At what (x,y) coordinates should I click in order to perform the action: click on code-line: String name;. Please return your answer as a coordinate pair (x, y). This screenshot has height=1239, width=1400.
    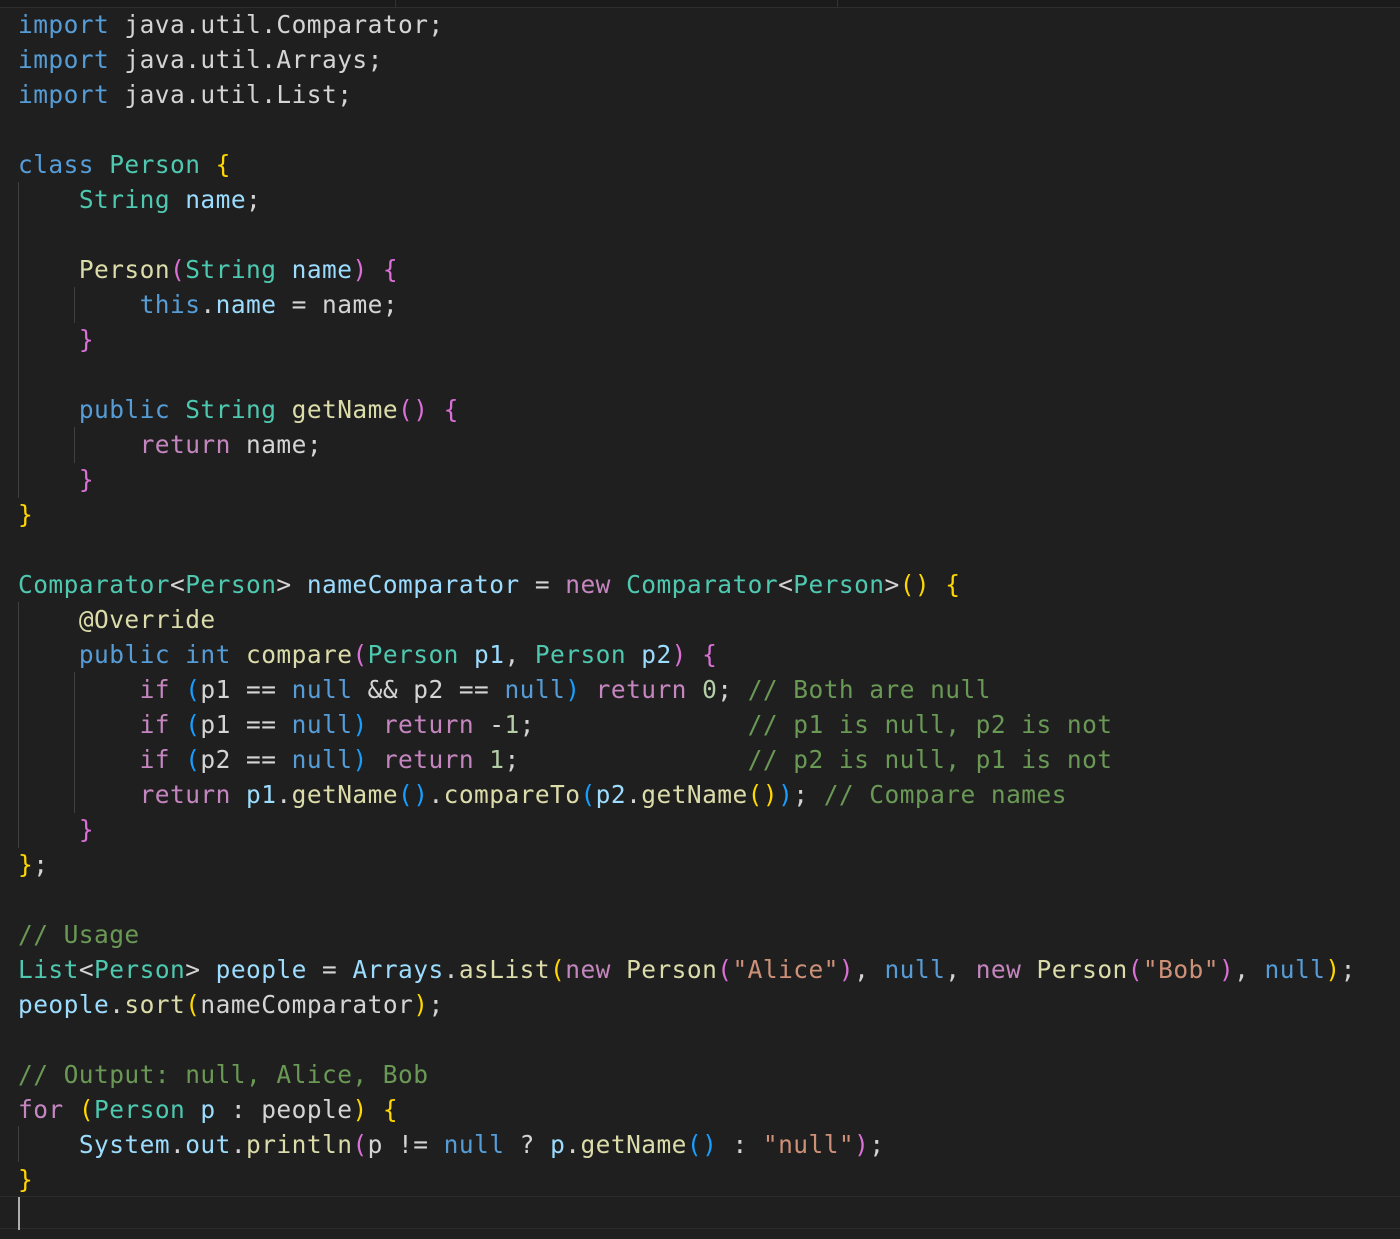
    Looking at the image, I should click on (687, 199).